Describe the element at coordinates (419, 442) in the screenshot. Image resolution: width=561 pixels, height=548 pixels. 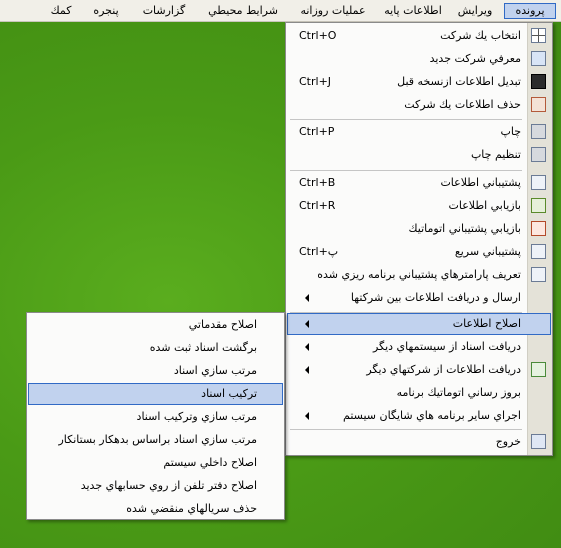
I see `menu-item-exit: خروج` at that location.